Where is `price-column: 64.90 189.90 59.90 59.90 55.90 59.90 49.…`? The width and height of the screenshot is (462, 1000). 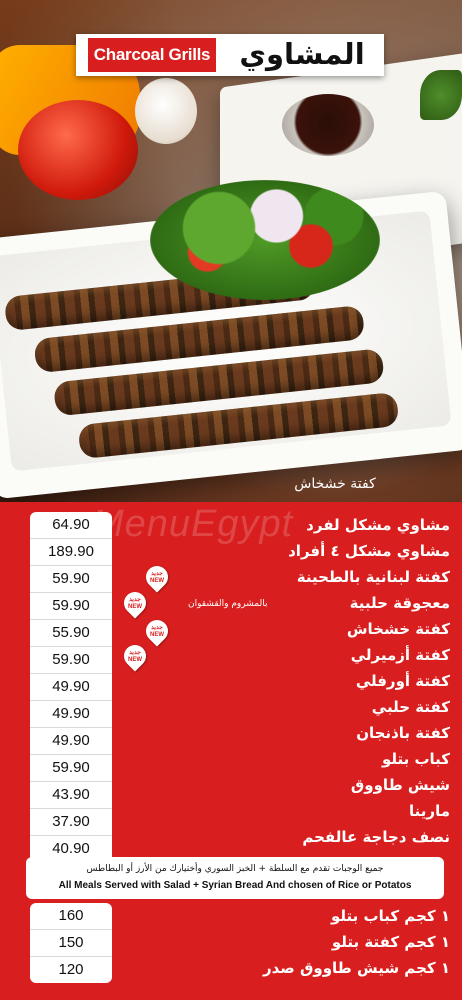
price-column: 64.90 189.90 59.90 59.90 55.90 59.90 49.… is located at coordinates (71, 687).